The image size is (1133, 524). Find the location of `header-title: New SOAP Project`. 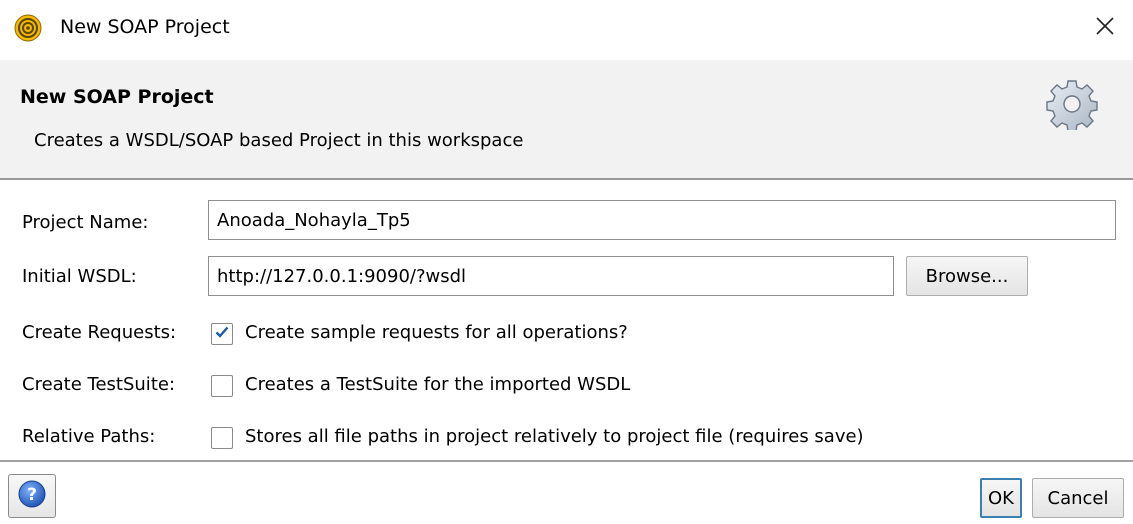

header-title: New SOAP Project is located at coordinates (117, 97).